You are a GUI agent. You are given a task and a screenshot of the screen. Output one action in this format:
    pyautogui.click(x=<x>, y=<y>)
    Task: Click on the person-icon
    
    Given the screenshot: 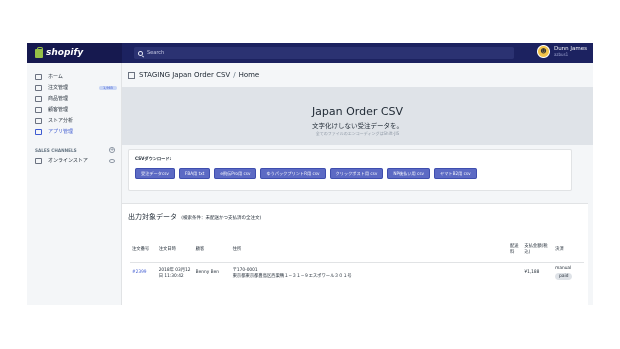 What is the action you would take?
    pyautogui.click(x=38, y=109)
    